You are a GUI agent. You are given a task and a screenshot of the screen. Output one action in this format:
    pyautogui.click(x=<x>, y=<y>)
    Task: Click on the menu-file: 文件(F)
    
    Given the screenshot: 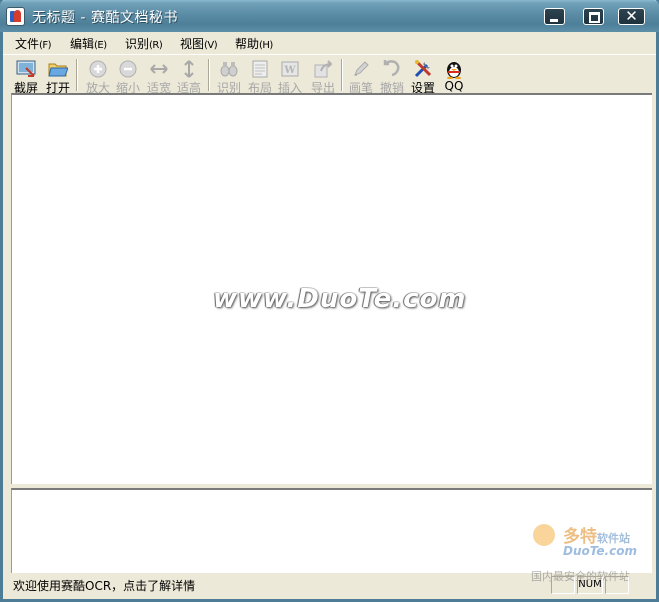 What is the action you would take?
    pyautogui.click(x=33, y=43)
    